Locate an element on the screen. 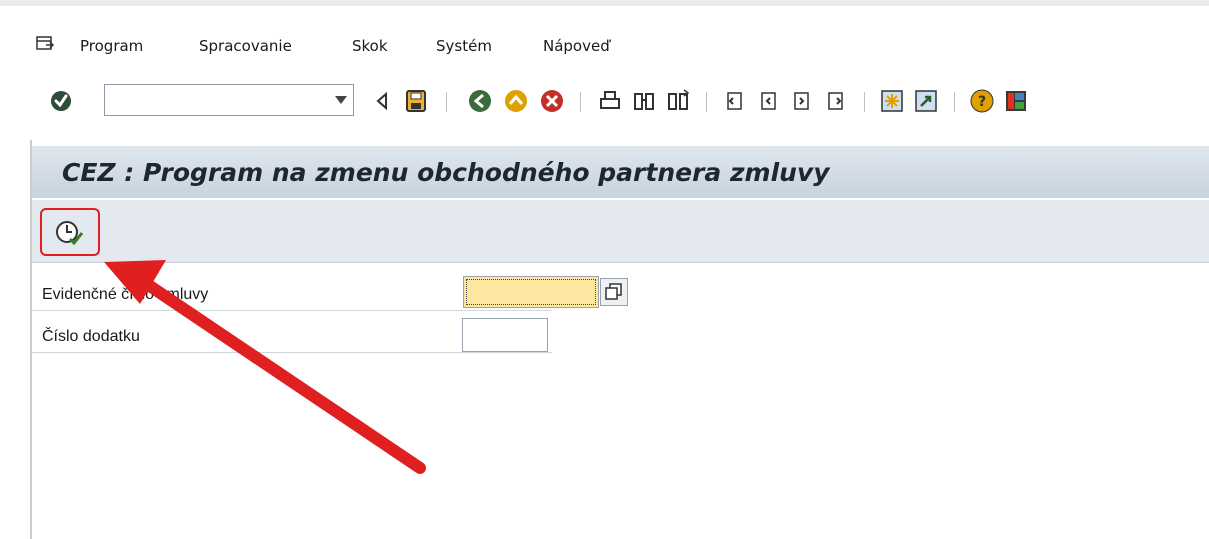 This screenshot has width=1209, height=539. menu-system: Systém is located at coordinates (464, 46).